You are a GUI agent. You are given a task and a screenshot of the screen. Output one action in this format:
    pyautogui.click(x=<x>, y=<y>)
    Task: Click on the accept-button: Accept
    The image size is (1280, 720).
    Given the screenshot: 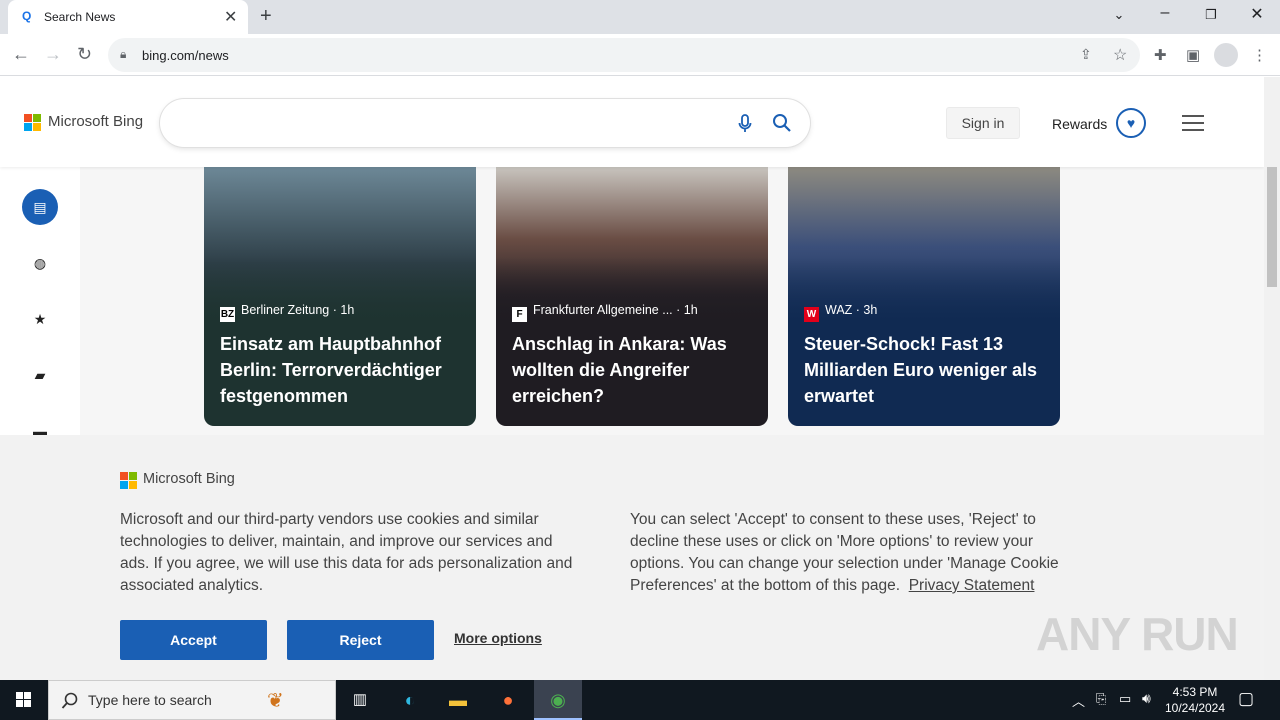 What is the action you would take?
    pyautogui.click(x=193, y=640)
    